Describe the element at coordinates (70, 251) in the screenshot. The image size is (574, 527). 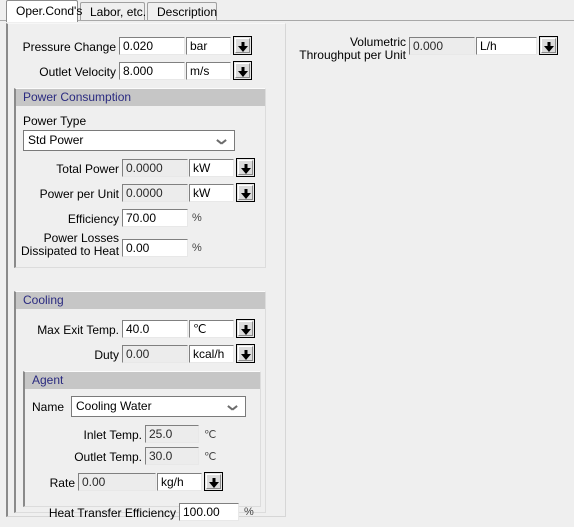
I see `power-losses-label-line2: Dissipated to Heat` at that location.